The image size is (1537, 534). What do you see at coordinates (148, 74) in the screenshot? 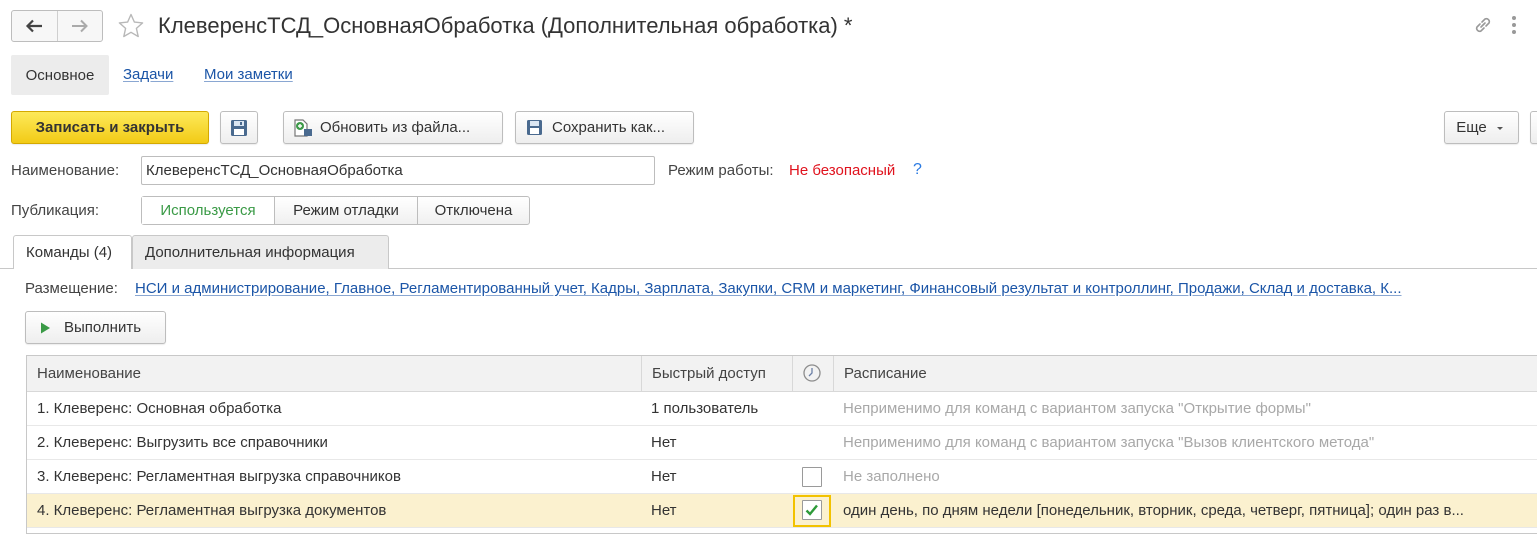
I see `section-tasks-link: Задачи` at bounding box center [148, 74].